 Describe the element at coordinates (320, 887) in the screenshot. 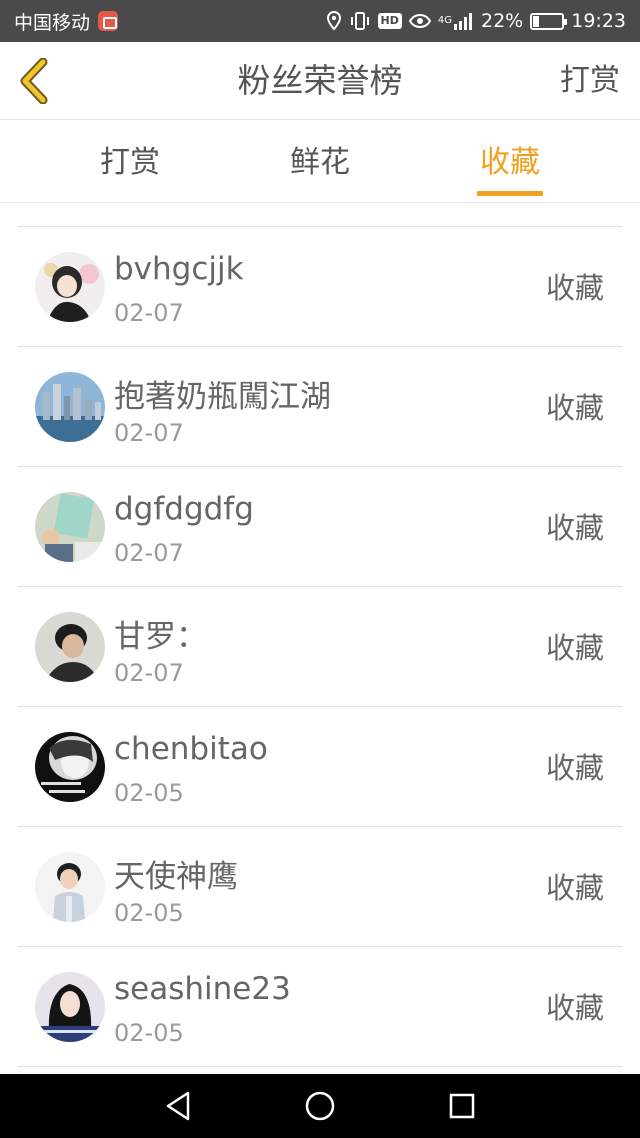

I see `list-item: 天使神鹰 02-05 收藏` at that location.